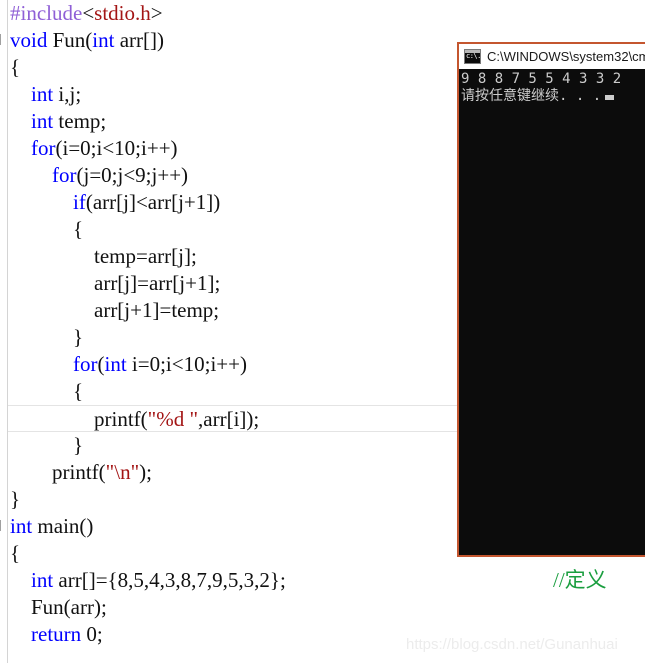 The height and width of the screenshot is (663, 645). Describe the element at coordinates (156, 13) in the screenshot. I see `code-token-pln: >` at that location.